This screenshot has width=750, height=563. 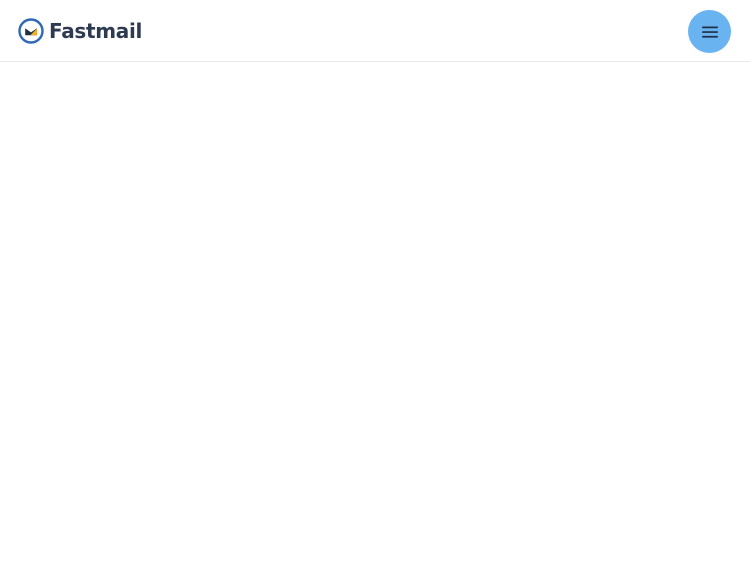 I want to click on fastmail-logo-icon, so click(x=31, y=31).